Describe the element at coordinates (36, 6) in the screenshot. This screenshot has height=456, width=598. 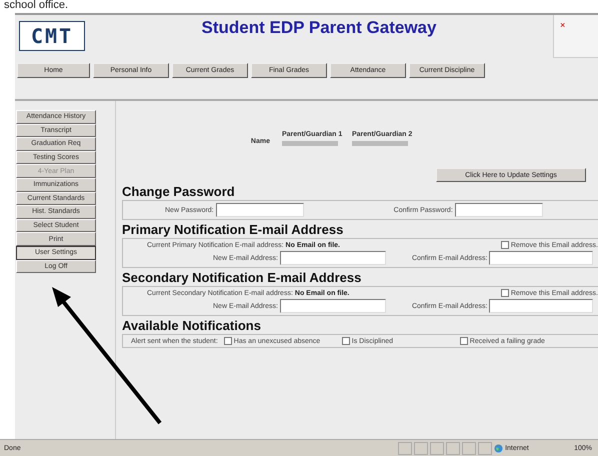
I see `caption-text: school office.` at that location.